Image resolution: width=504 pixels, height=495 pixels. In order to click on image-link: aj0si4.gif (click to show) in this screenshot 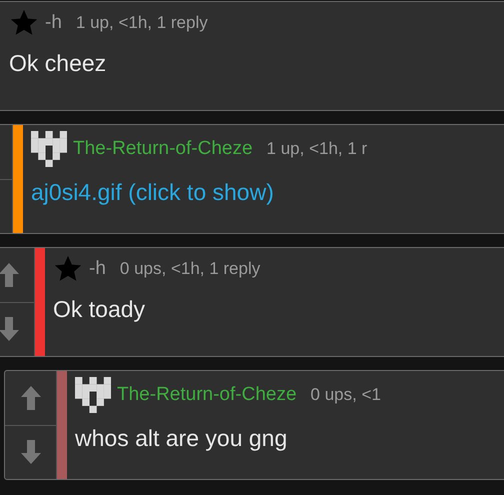, I will do `click(199, 192)`.